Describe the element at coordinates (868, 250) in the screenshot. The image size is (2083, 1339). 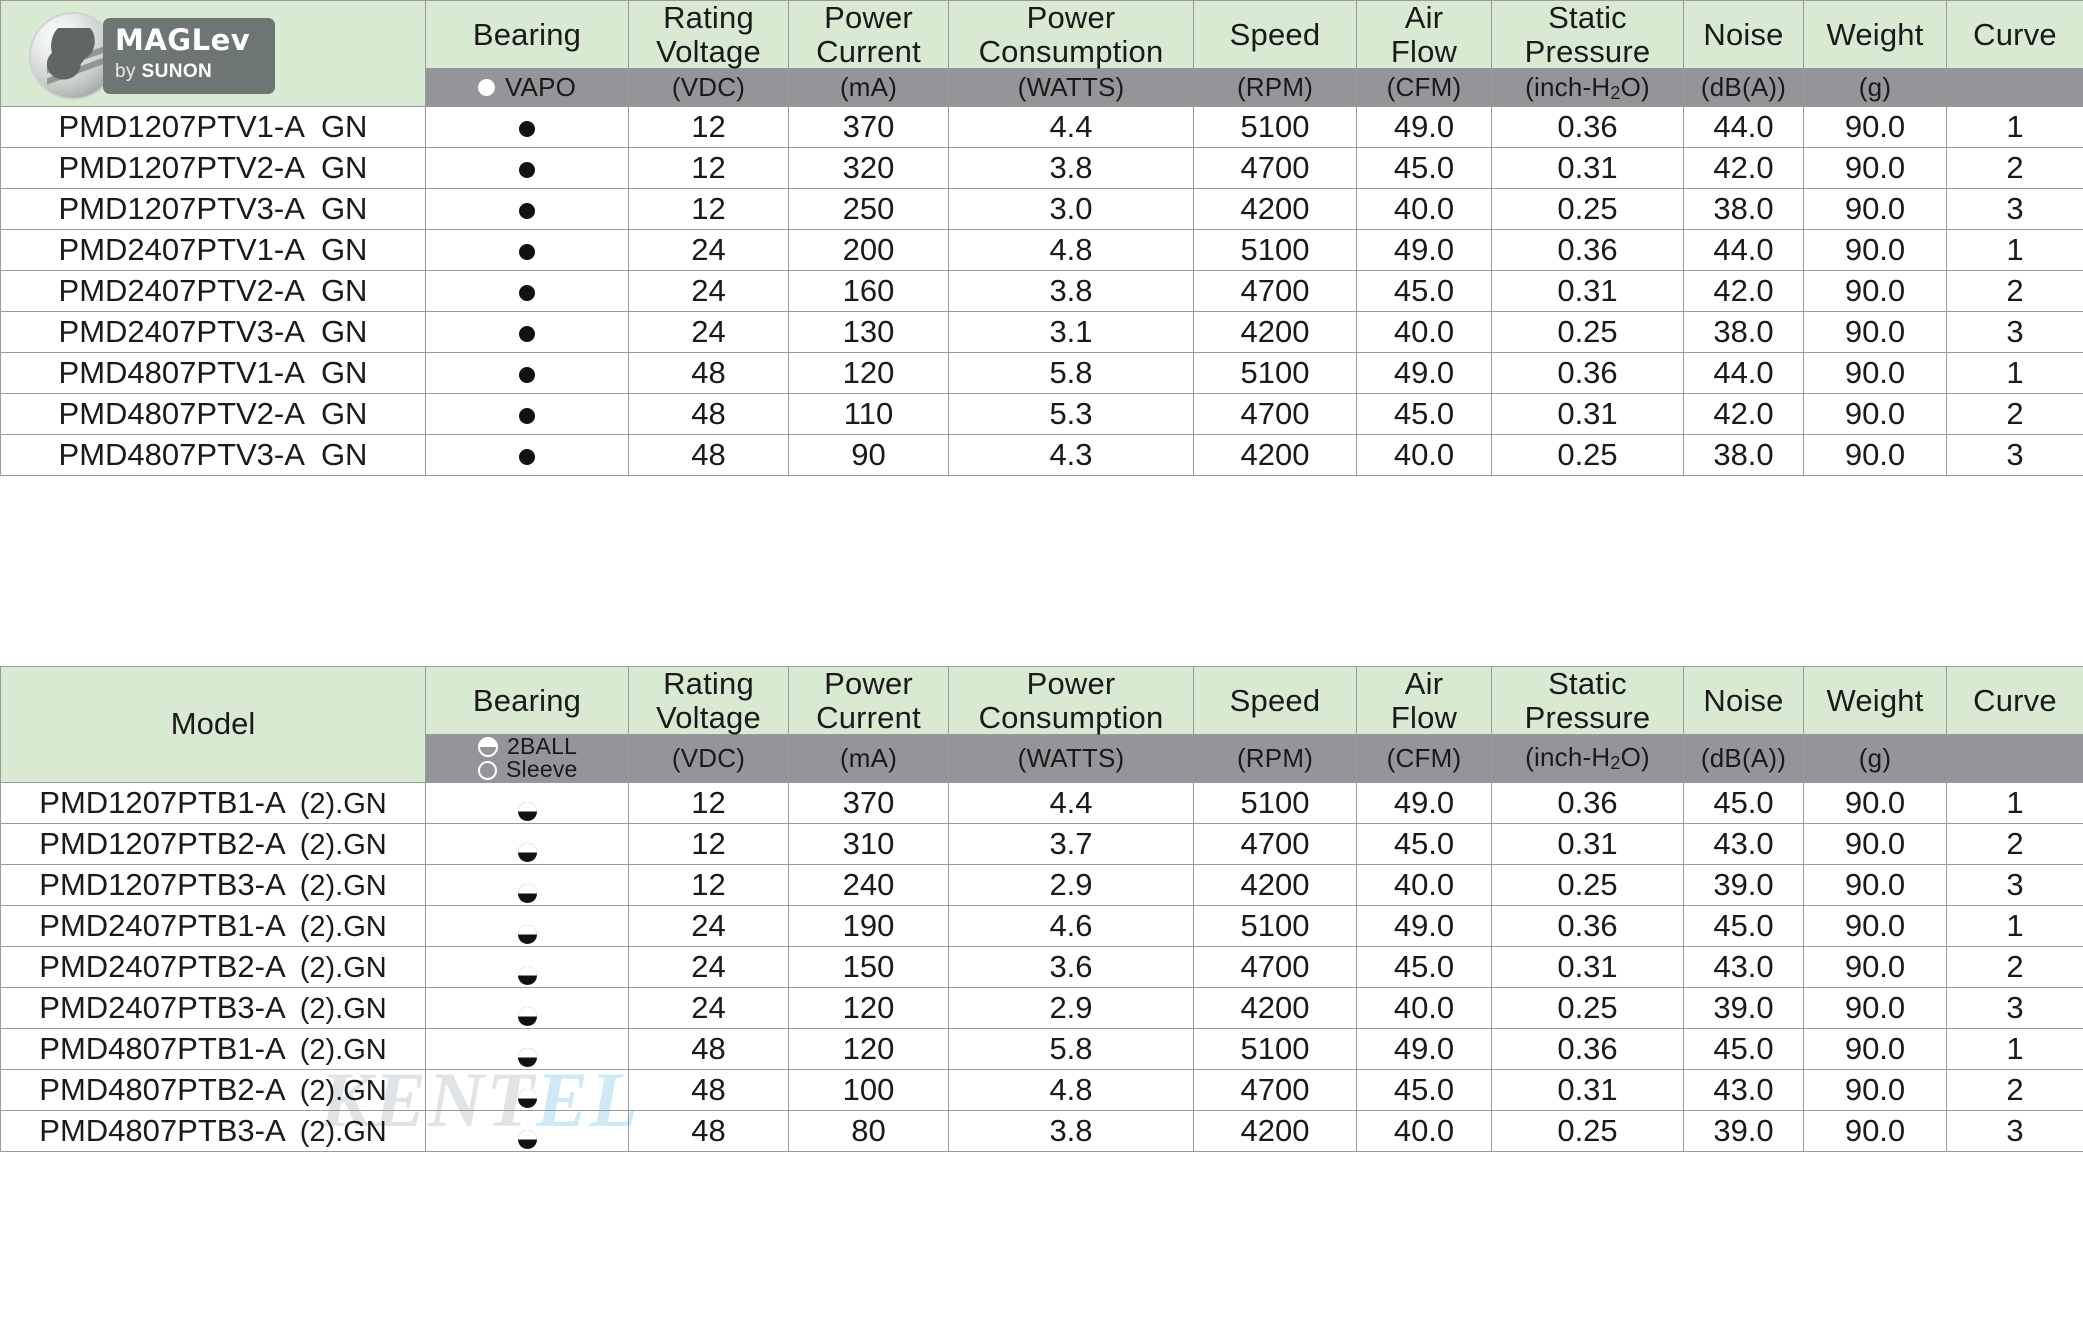
I see `cell-power-current: 200` at that location.